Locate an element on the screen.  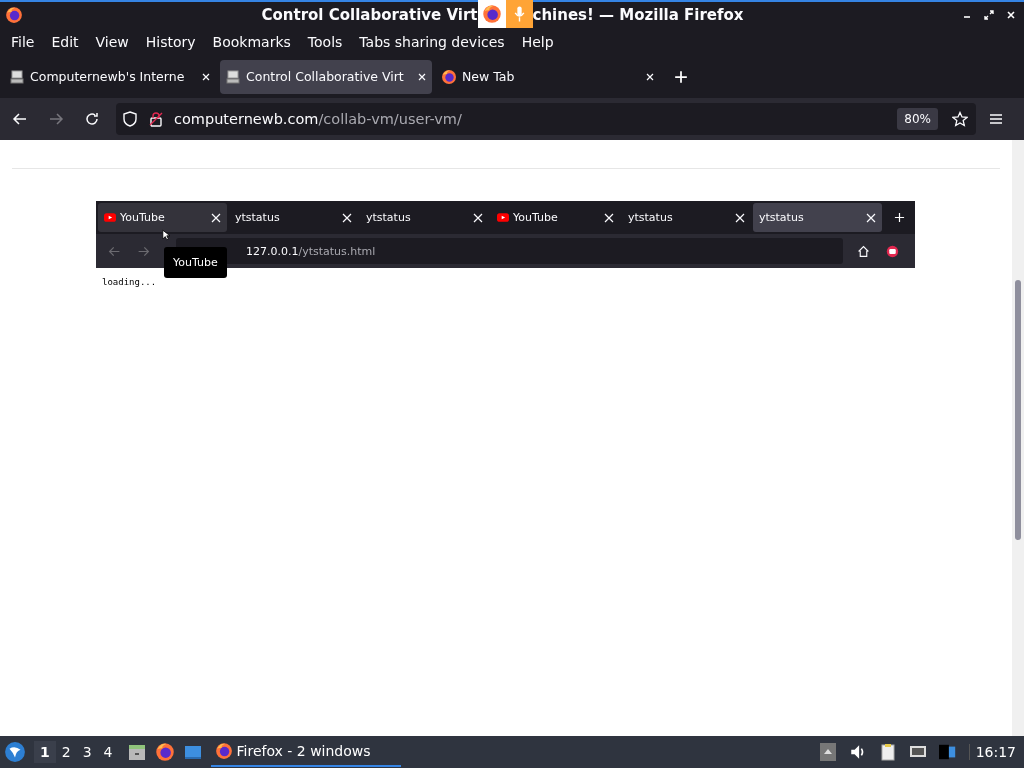
menu-item: History is located at coordinates (170, 41).